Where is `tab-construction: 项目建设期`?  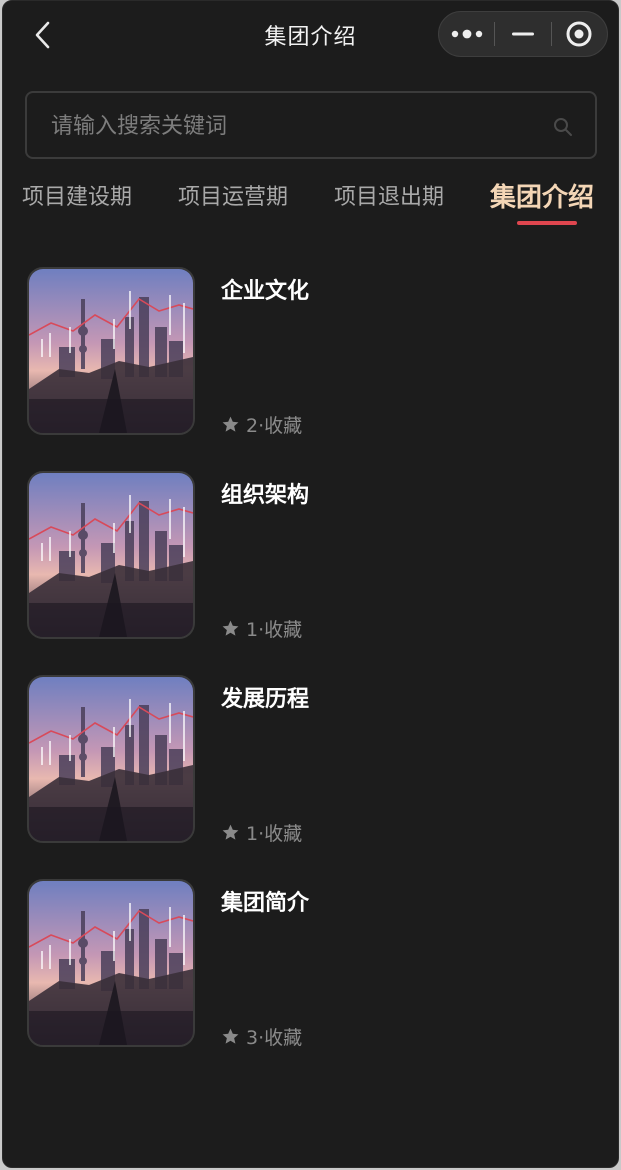 tab-construction: 项目建设期 is located at coordinates (77, 195).